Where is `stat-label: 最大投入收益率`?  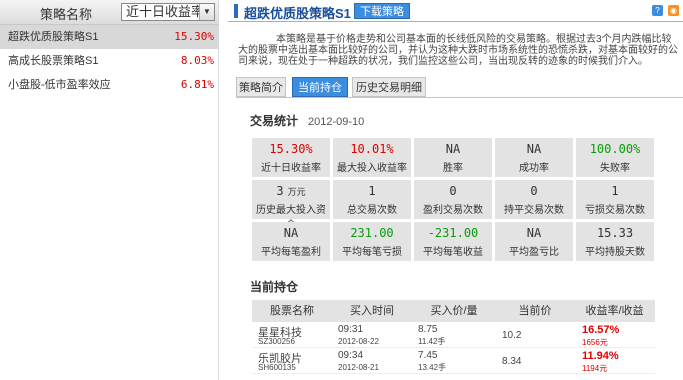
stat-label: 最大投入收益率 is located at coordinates (372, 168).